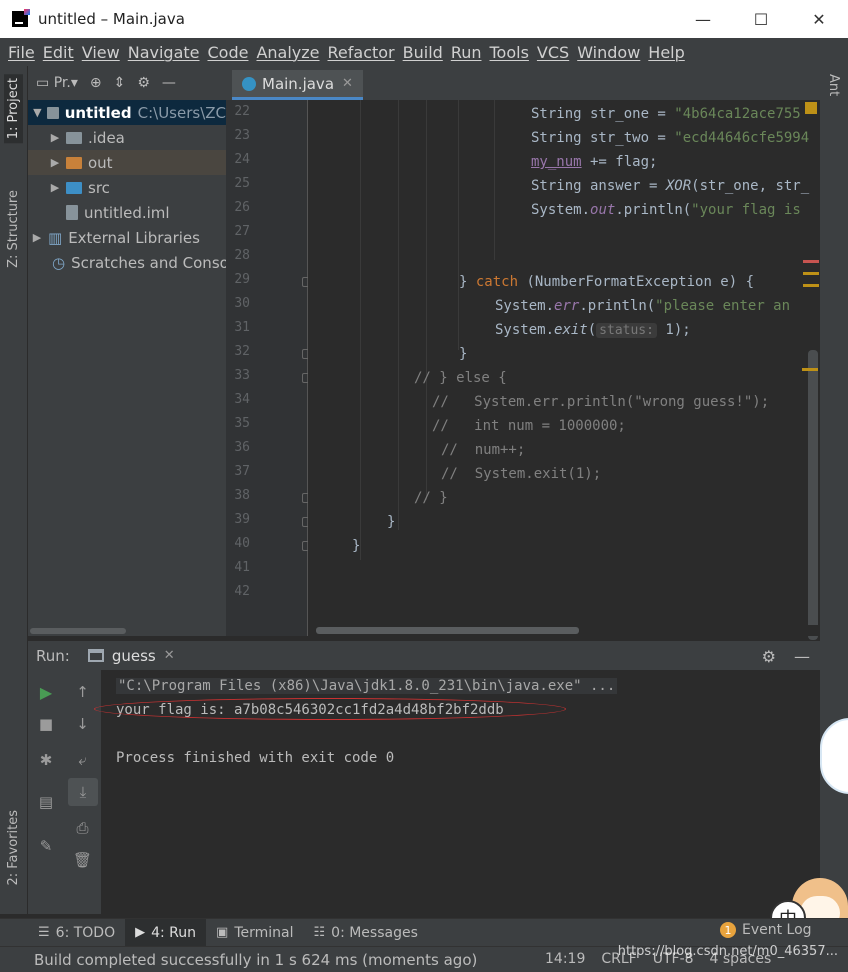 This screenshot has width=848, height=972. Describe the element at coordinates (802, 656) in the screenshot. I see `hide-panel-icon: —` at that location.